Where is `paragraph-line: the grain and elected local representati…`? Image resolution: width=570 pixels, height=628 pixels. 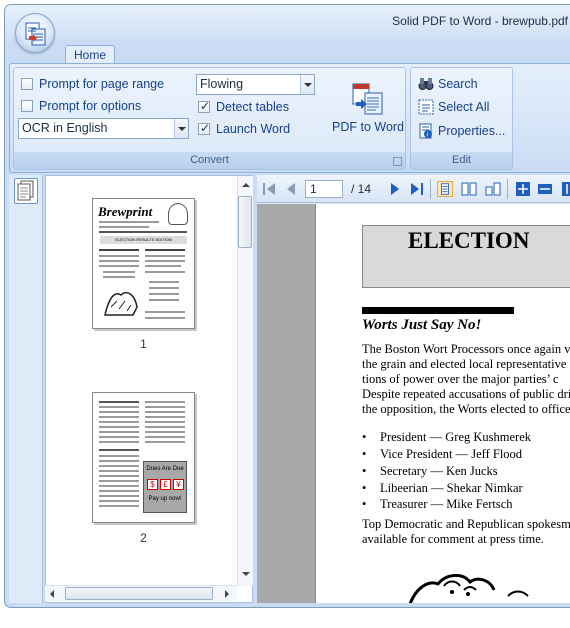
paragraph-line: the grain and elected local representati… is located at coordinates (464, 364).